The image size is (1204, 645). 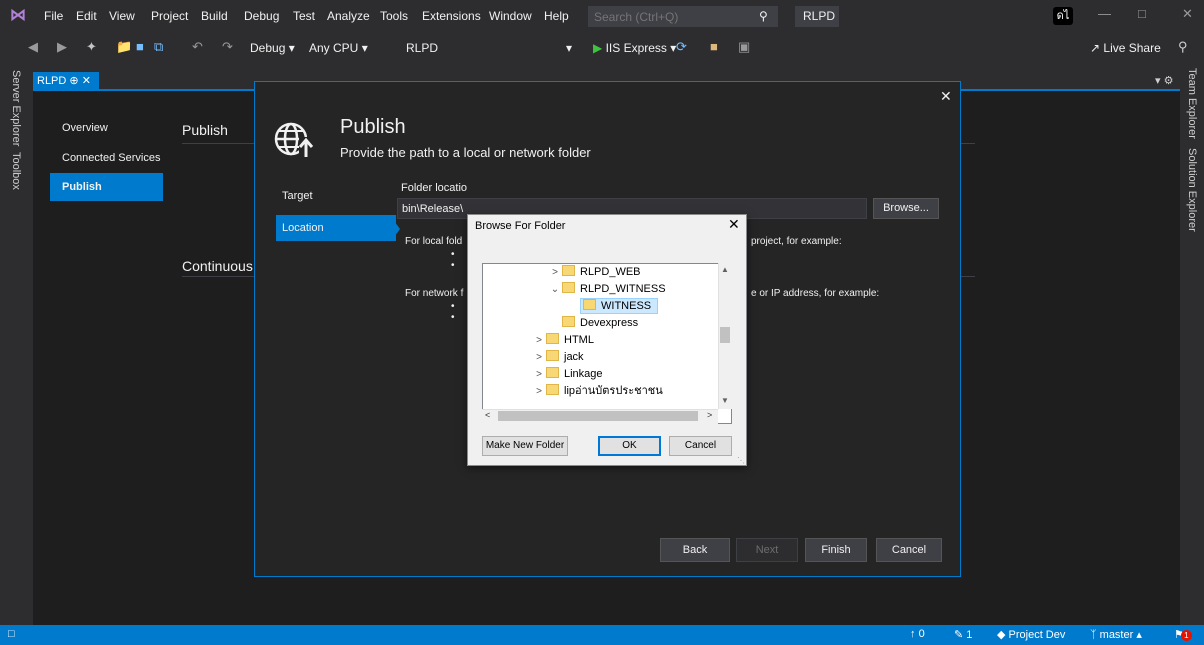 I want to click on search-input, so click(x=669, y=16).